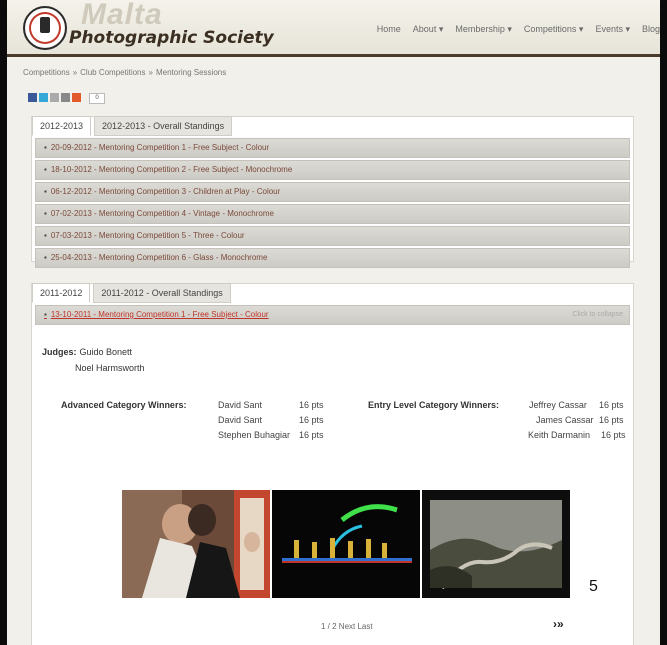 The height and width of the screenshot is (645, 667). I want to click on winner-name: Jeffrey Cassar, so click(558, 405).